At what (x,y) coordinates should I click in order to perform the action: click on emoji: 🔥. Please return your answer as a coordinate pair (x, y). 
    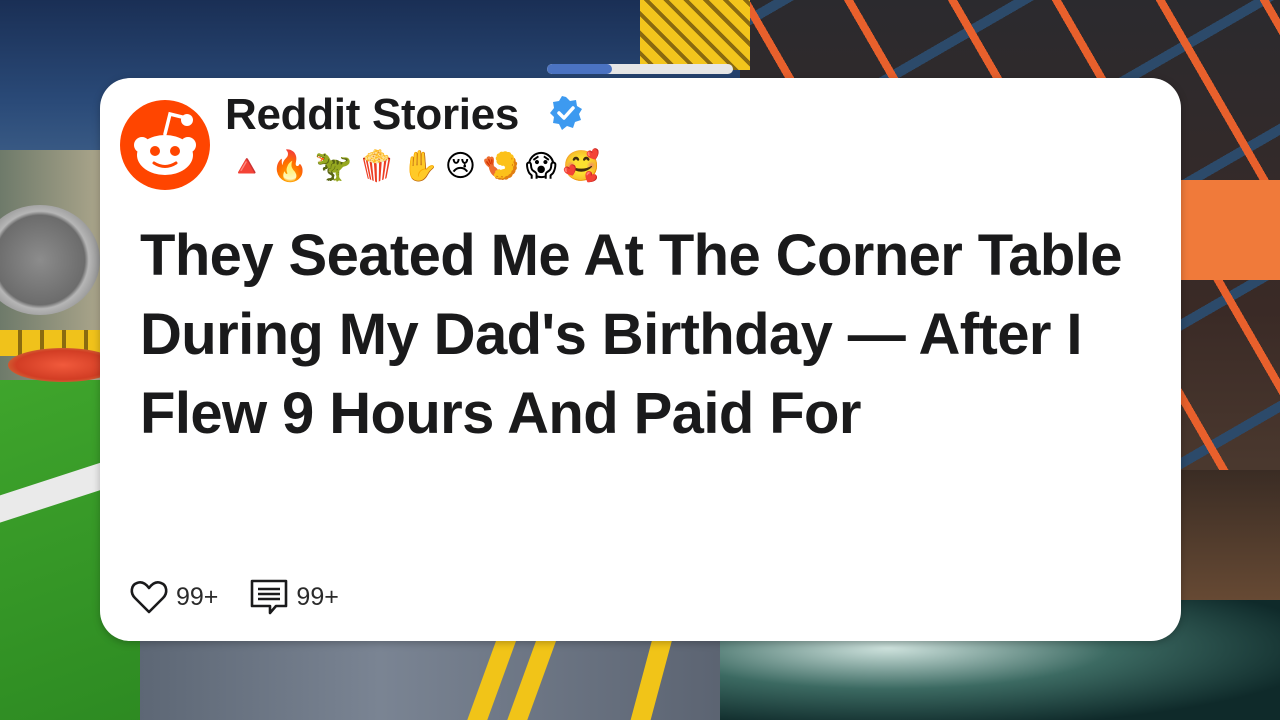
    Looking at the image, I should click on (290, 166).